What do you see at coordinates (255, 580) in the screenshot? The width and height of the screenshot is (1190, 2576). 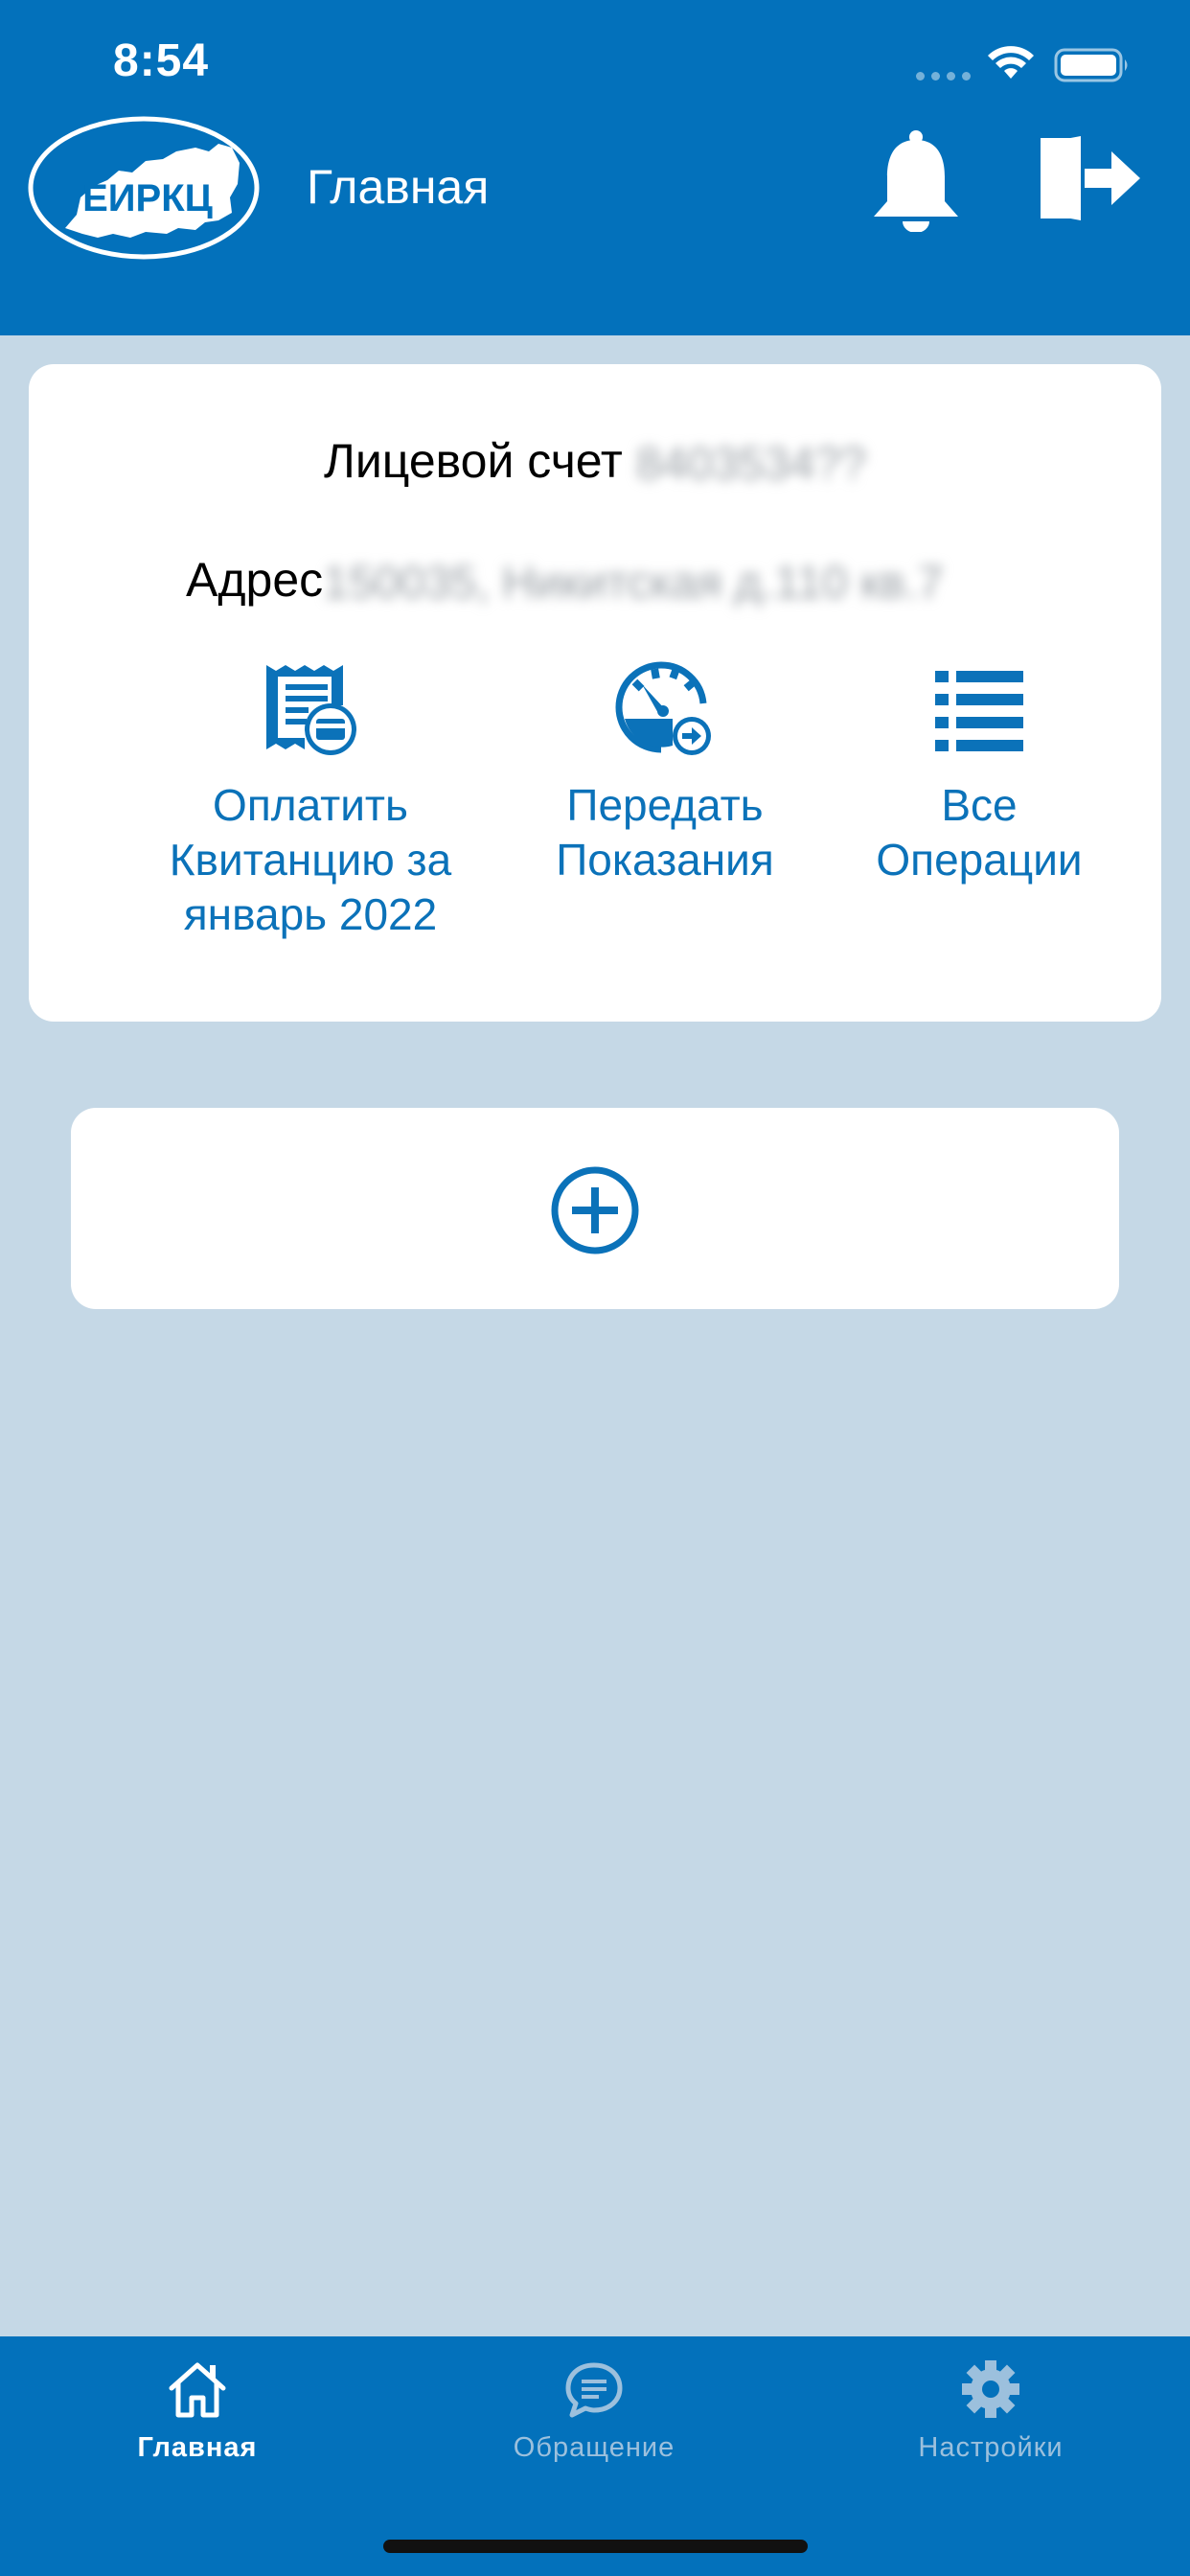 I see `address-label: Адрес` at bounding box center [255, 580].